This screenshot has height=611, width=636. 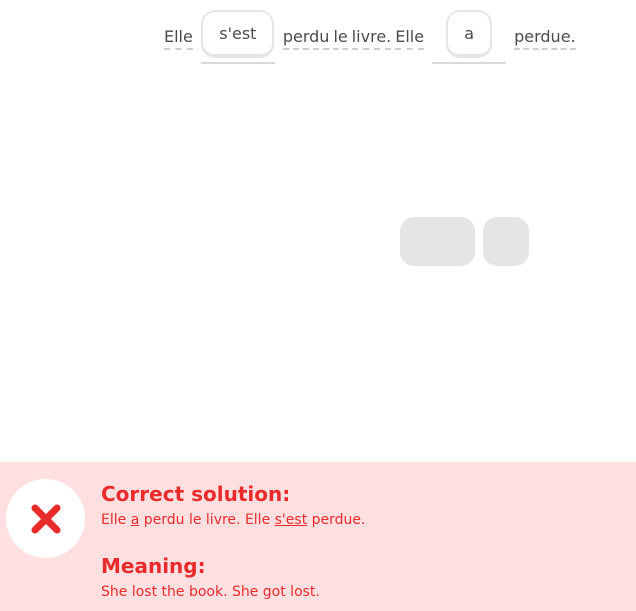 What do you see at coordinates (178, 38) in the screenshot?
I see `word-elle: Elle` at bounding box center [178, 38].